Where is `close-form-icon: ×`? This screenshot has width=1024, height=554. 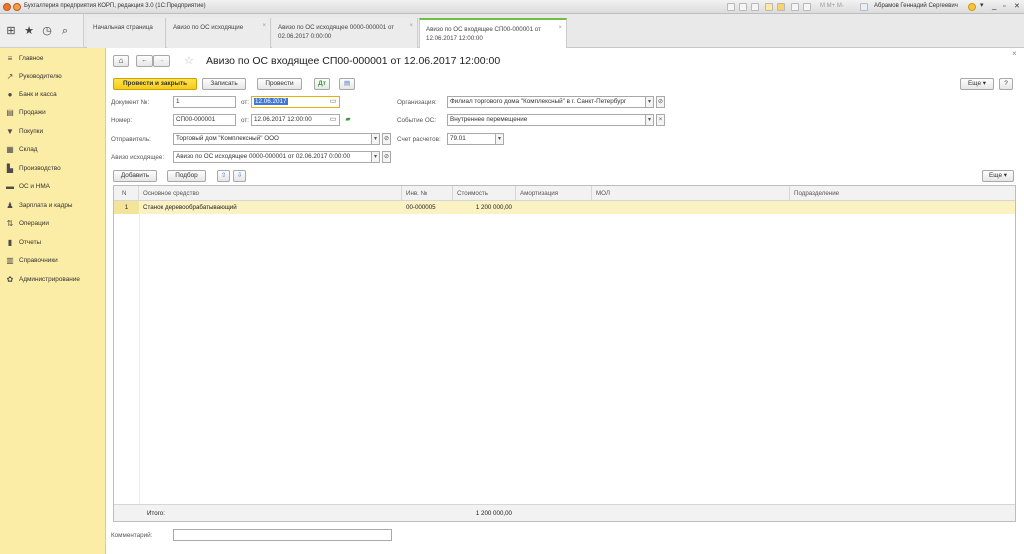
close-form-icon: × is located at coordinates (1014, 53).